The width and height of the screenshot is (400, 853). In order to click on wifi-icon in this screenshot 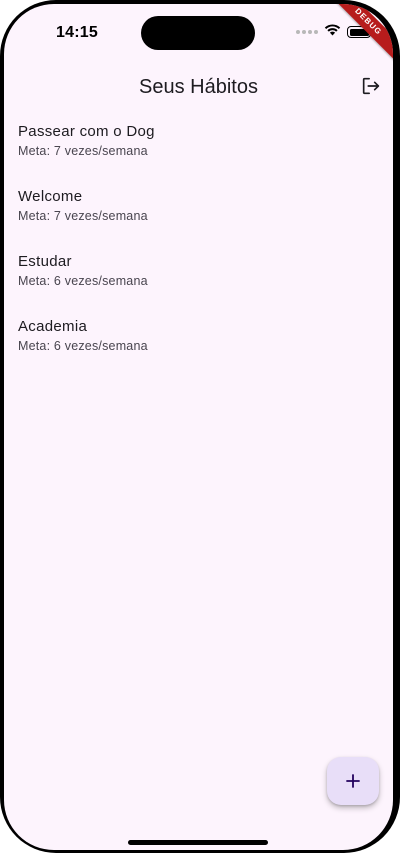, I will do `click(332, 32)`.